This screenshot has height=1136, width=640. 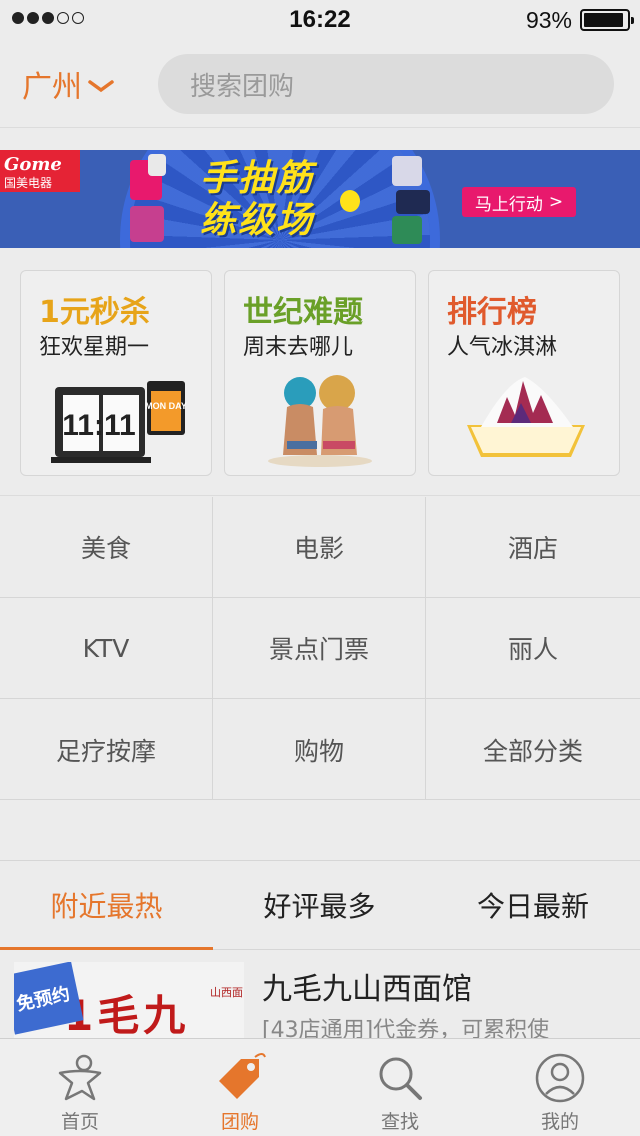 What do you see at coordinates (548, 20) in the screenshot?
I see `battery-percent: 93%` at bounding box center [548, 20].